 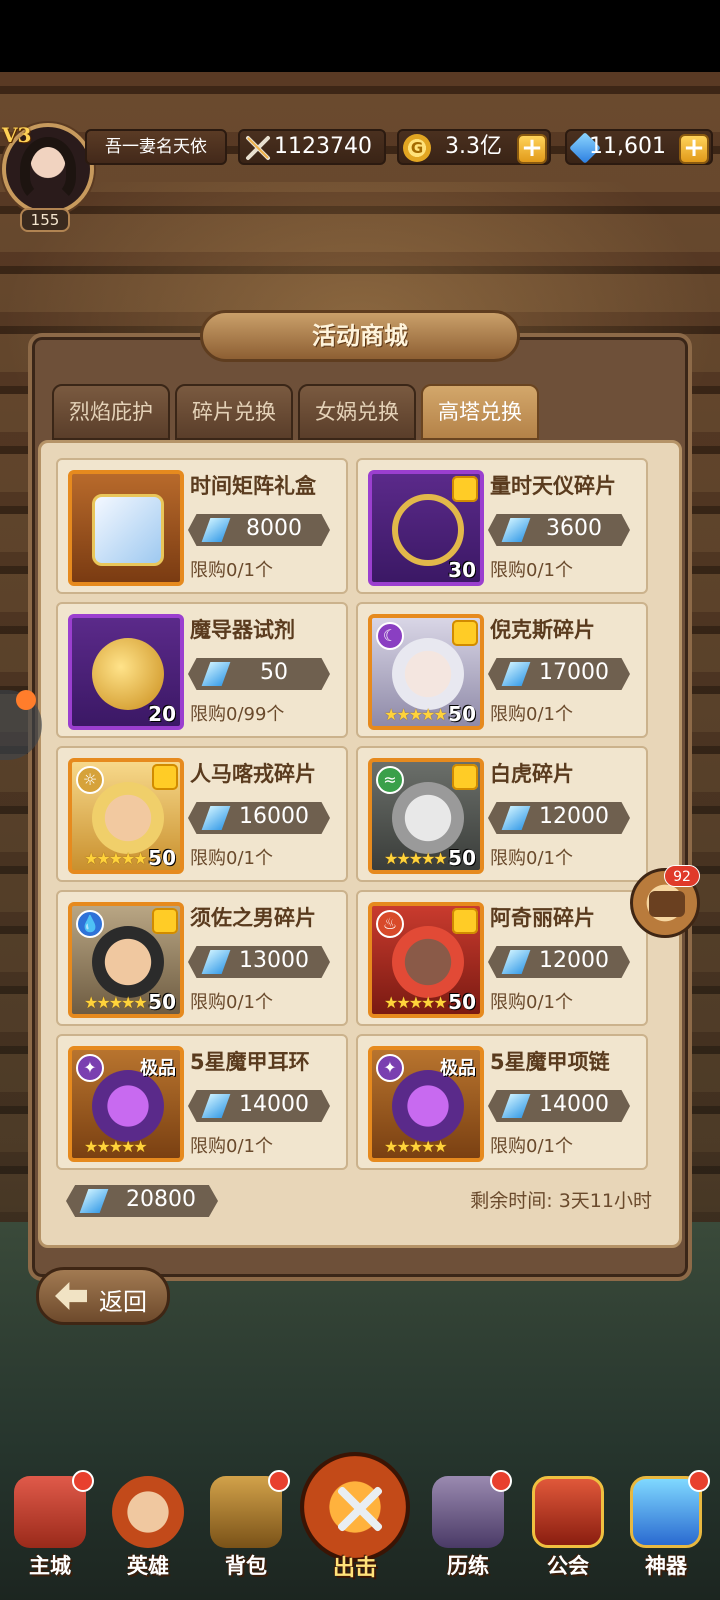 What do you see at coordinates (50, 1566) in the screenshot?
I see `nav-label: 主城` at bounding box center [50, 1566].